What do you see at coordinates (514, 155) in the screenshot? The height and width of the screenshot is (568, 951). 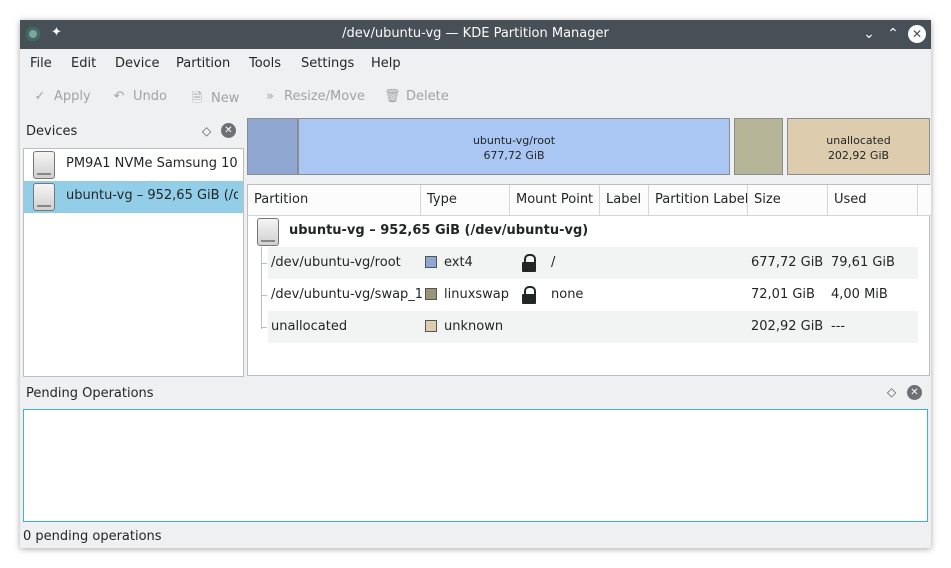 I see `segment-size: 677,72 GiB` at bounding box center [514, 155].